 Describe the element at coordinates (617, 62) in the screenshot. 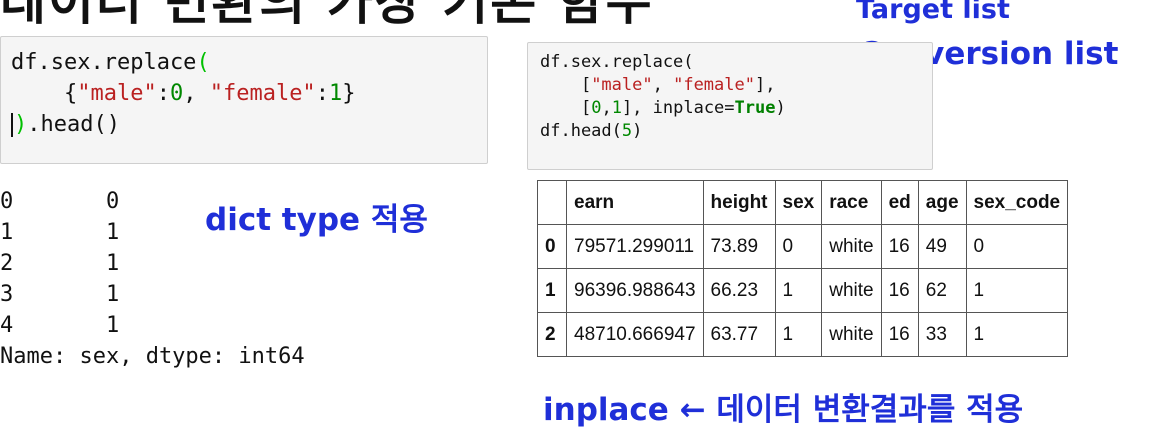

I see `code-line-r1: df.sex.replace(` at that location.